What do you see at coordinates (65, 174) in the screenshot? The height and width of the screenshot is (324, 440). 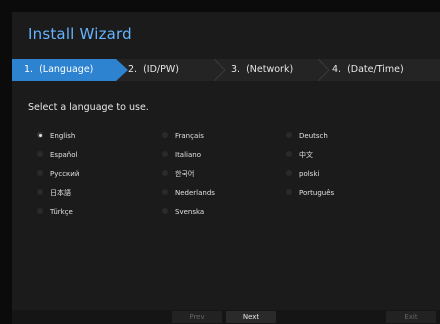 I see `language-label: Русский` at bounding box center [65, 174].